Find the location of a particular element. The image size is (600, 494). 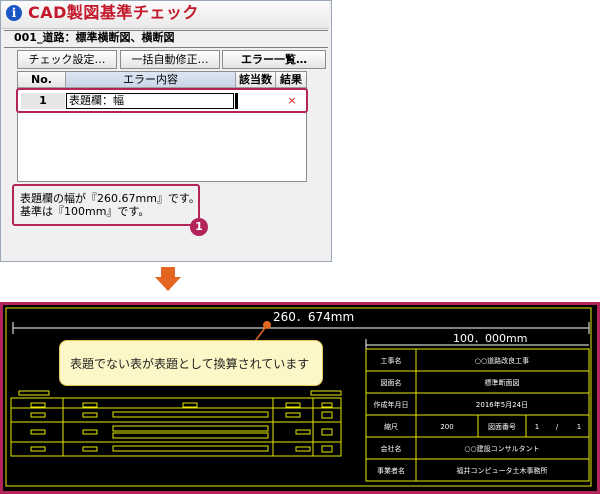

message-line-1: 表題欄の幅が『260.67mm』です。 is located at coordinates (110, 198).